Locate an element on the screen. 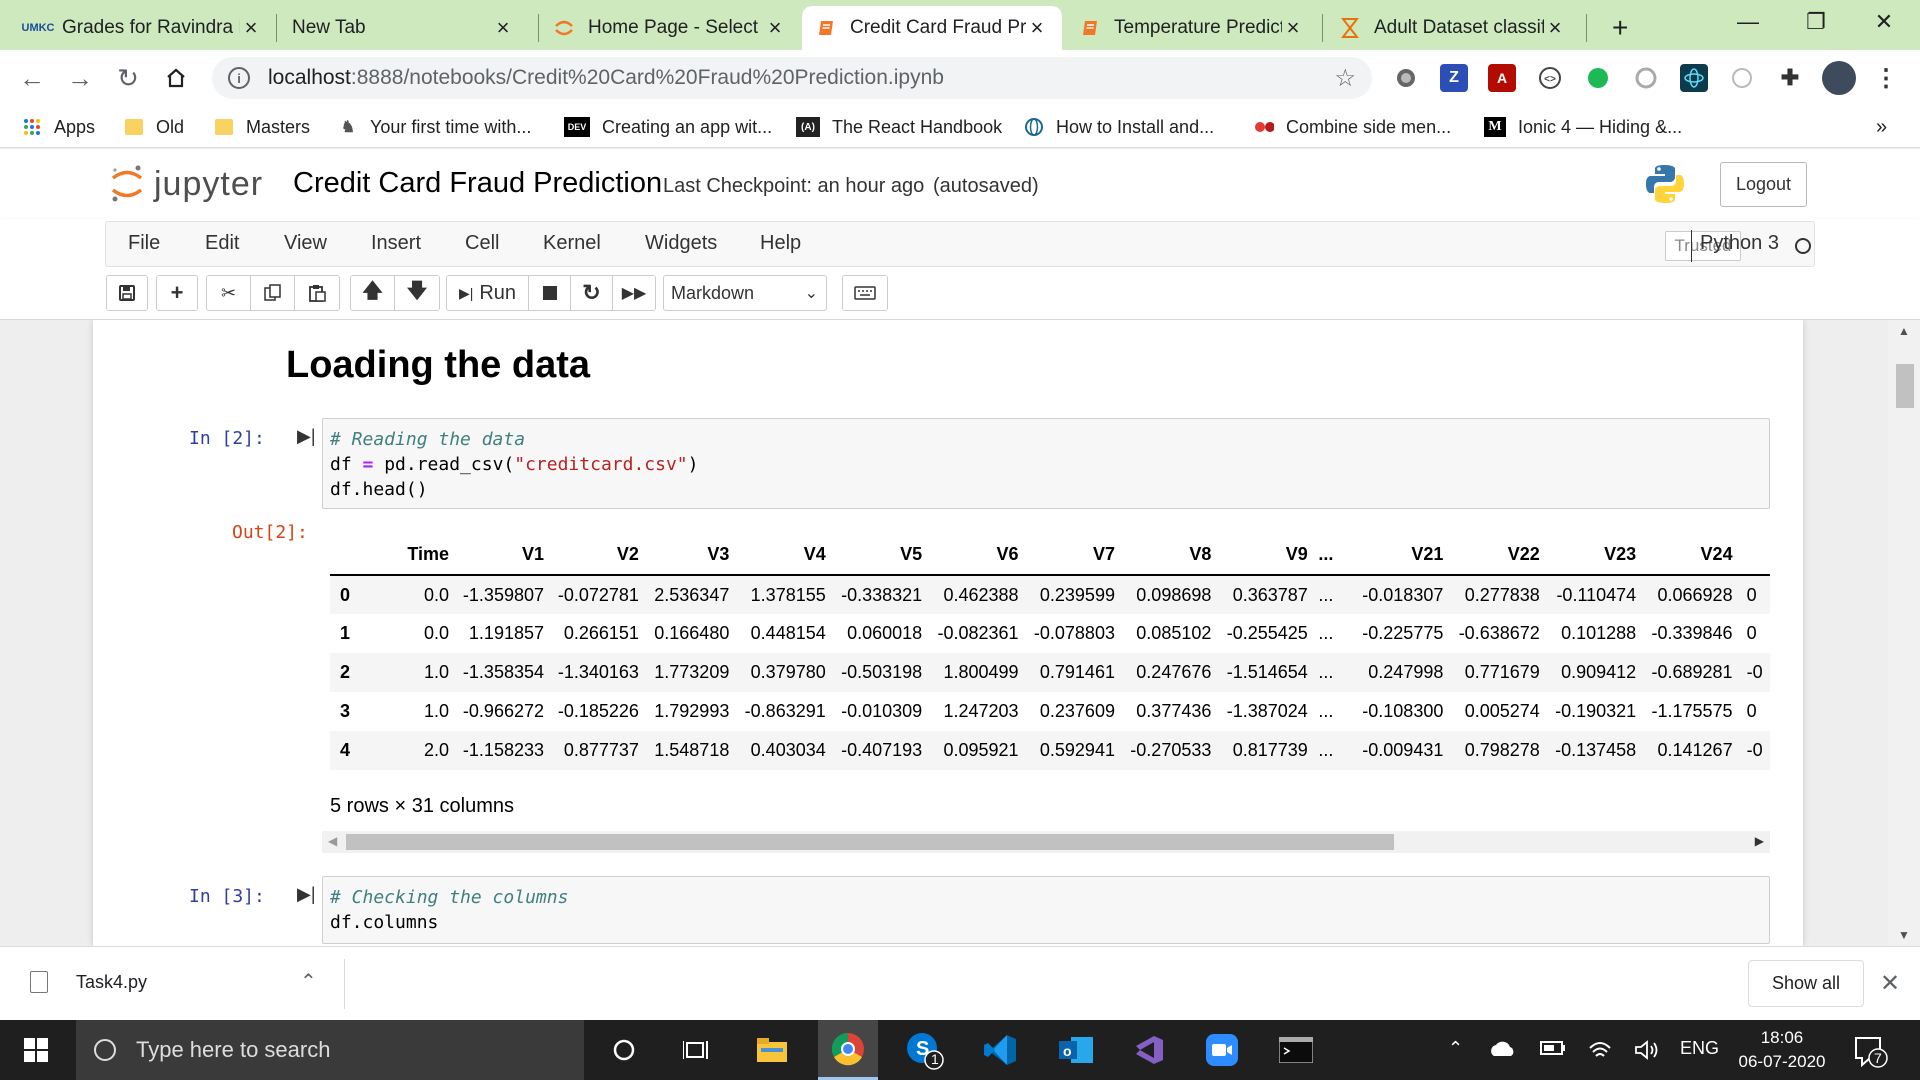  wifi-icon is located at coordinates (1600, 1052).